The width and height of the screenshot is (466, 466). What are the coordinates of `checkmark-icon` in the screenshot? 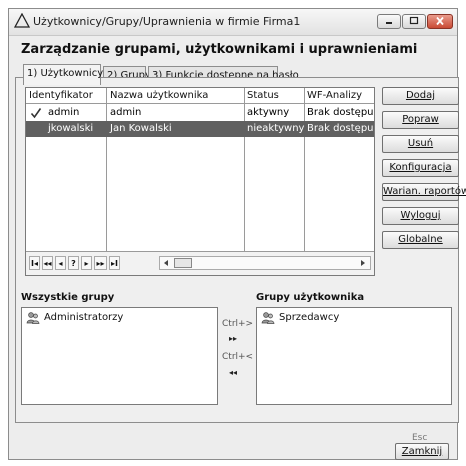 It's located at (36, 113).